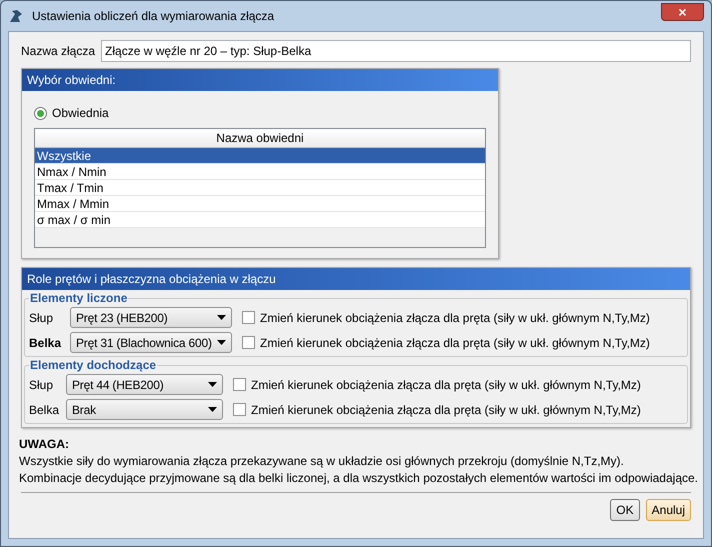 This screenshot has width=712, height=547. Describe the element at coordinates (260, 188) in the screenshot. I see `table-row: Tmax / Tmin` at that location.